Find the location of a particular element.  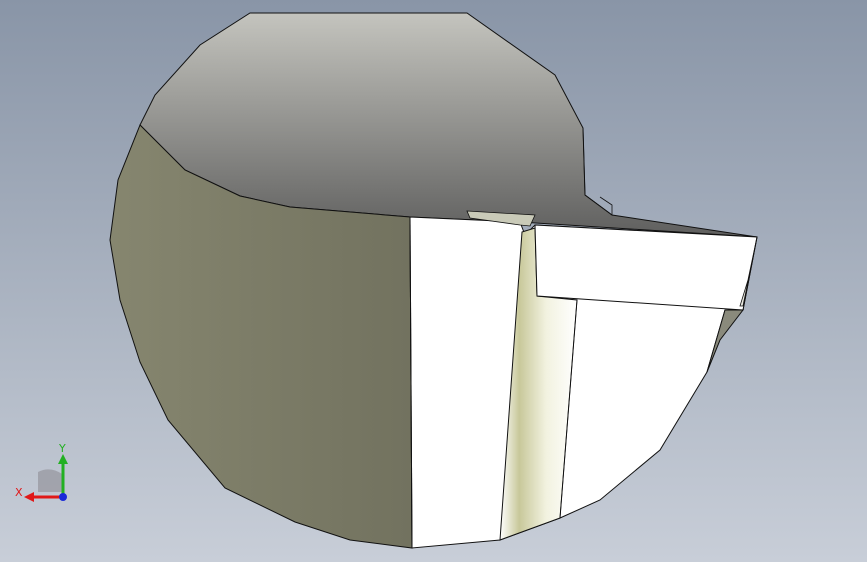

coordinate-triad: Y X is located at coordinates (41, 472).